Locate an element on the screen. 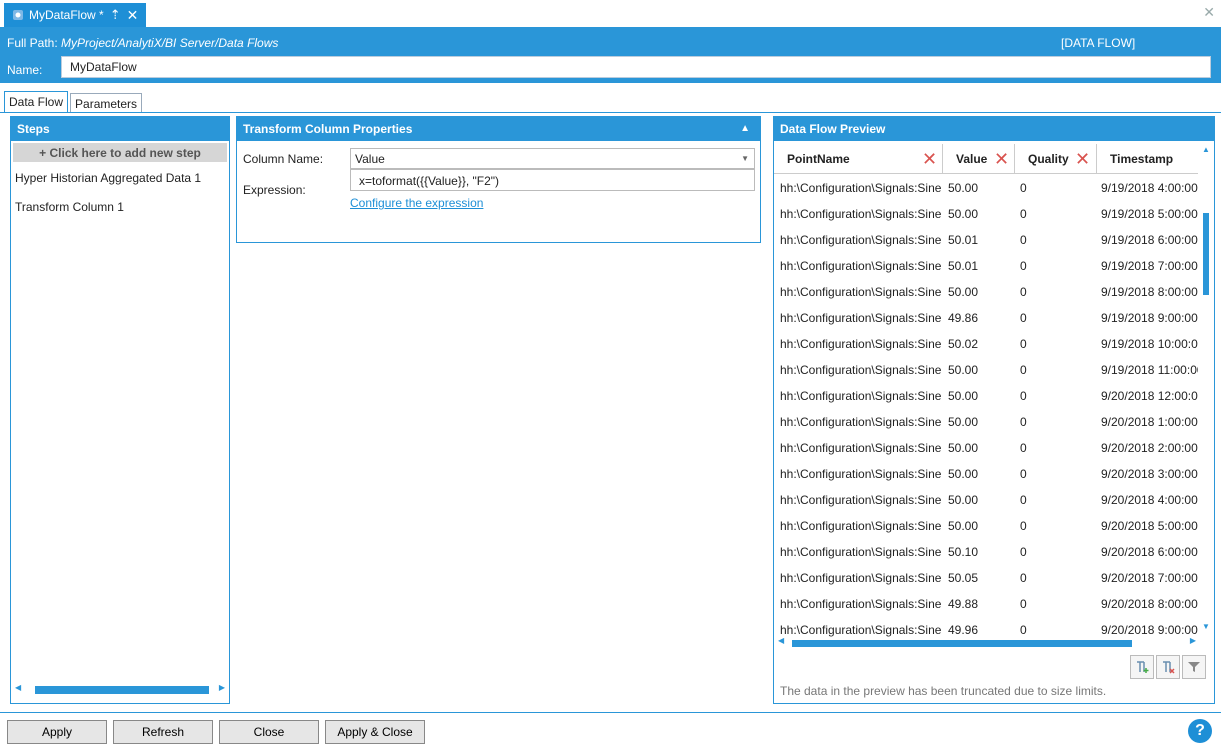 This screenshot has width=1221, height=751. document-tab: MyDataFlow * ⇡ ✕ is located at coordinates (75, 15).